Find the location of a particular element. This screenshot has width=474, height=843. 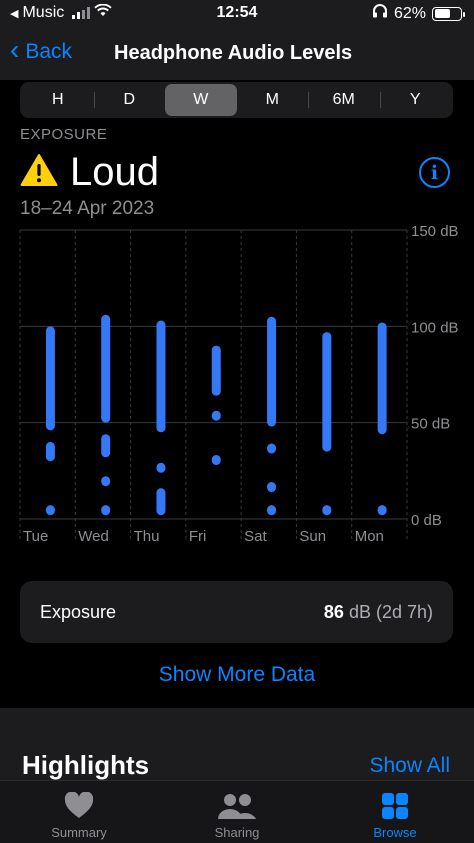

x-tick-label: Sun is located at coordinates (312, 536).